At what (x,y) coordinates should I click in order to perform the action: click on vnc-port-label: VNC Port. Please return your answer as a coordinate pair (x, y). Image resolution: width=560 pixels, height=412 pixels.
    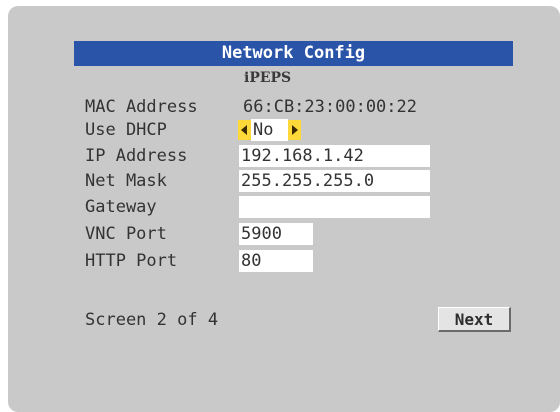
    Looking at the image, I should click on (126, 234).